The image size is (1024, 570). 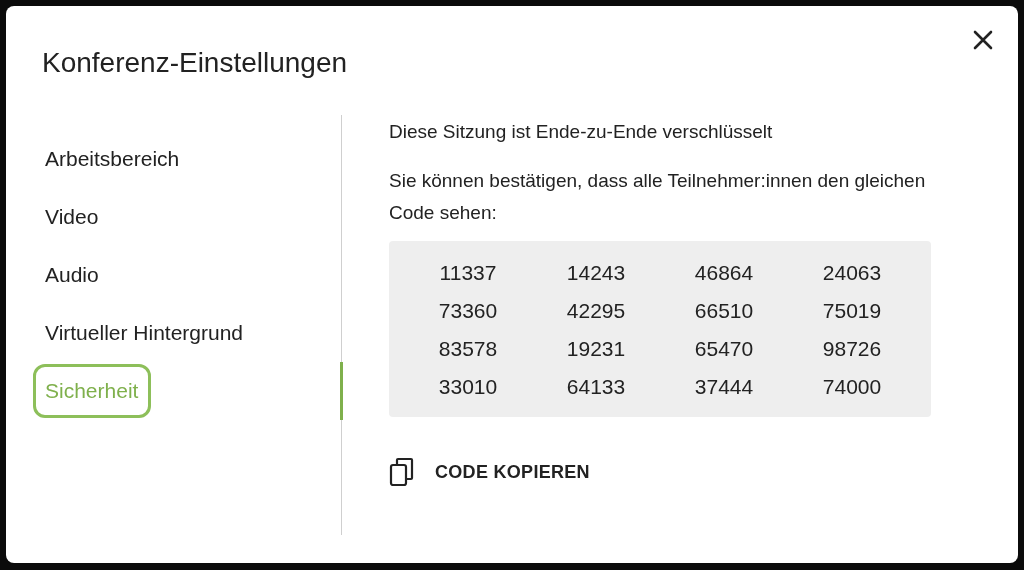 I want to click on copy-code-button: CODE KOPIEREN, so click(x=489, y=472).